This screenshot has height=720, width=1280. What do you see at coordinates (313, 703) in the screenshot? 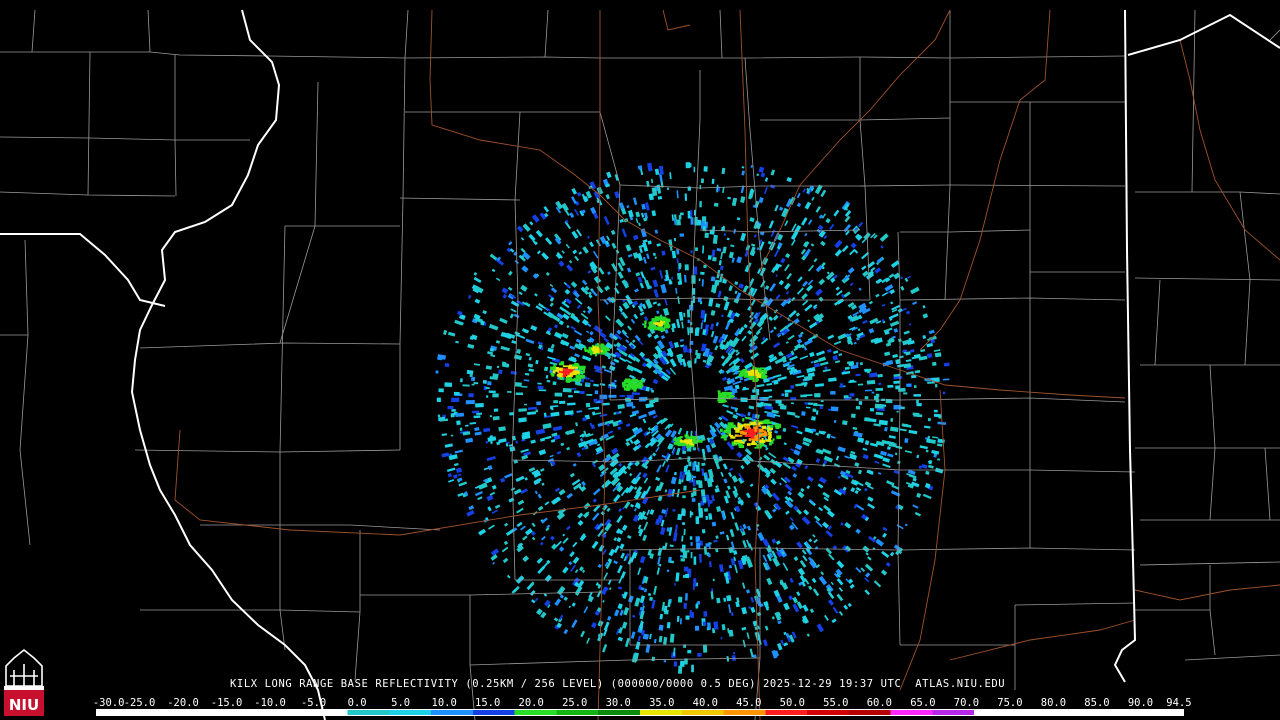
I see `colorbar-label: -5.0` at bounding box center [313, 703].